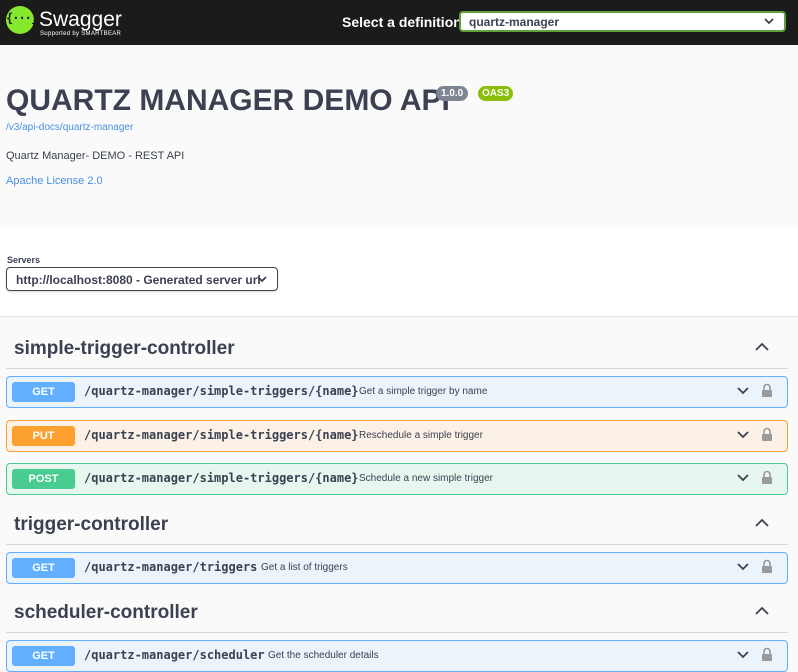  What do you see at coordinates (124, 348) in the screenshot?
I see `tag-title: simple-trigger-controller` at bounding box center [124, 348].